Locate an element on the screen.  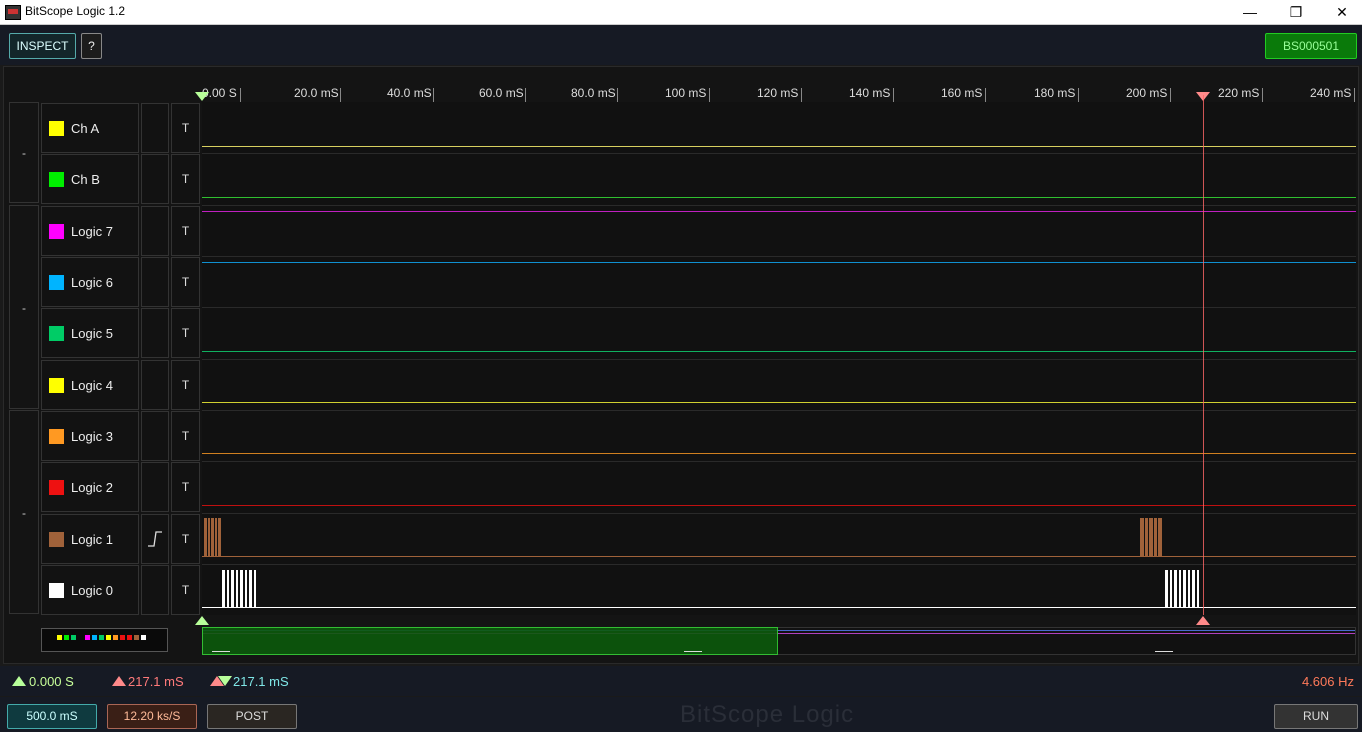
sample-rate-button: 12.20 ks/S is located at coordinates (152, 716).